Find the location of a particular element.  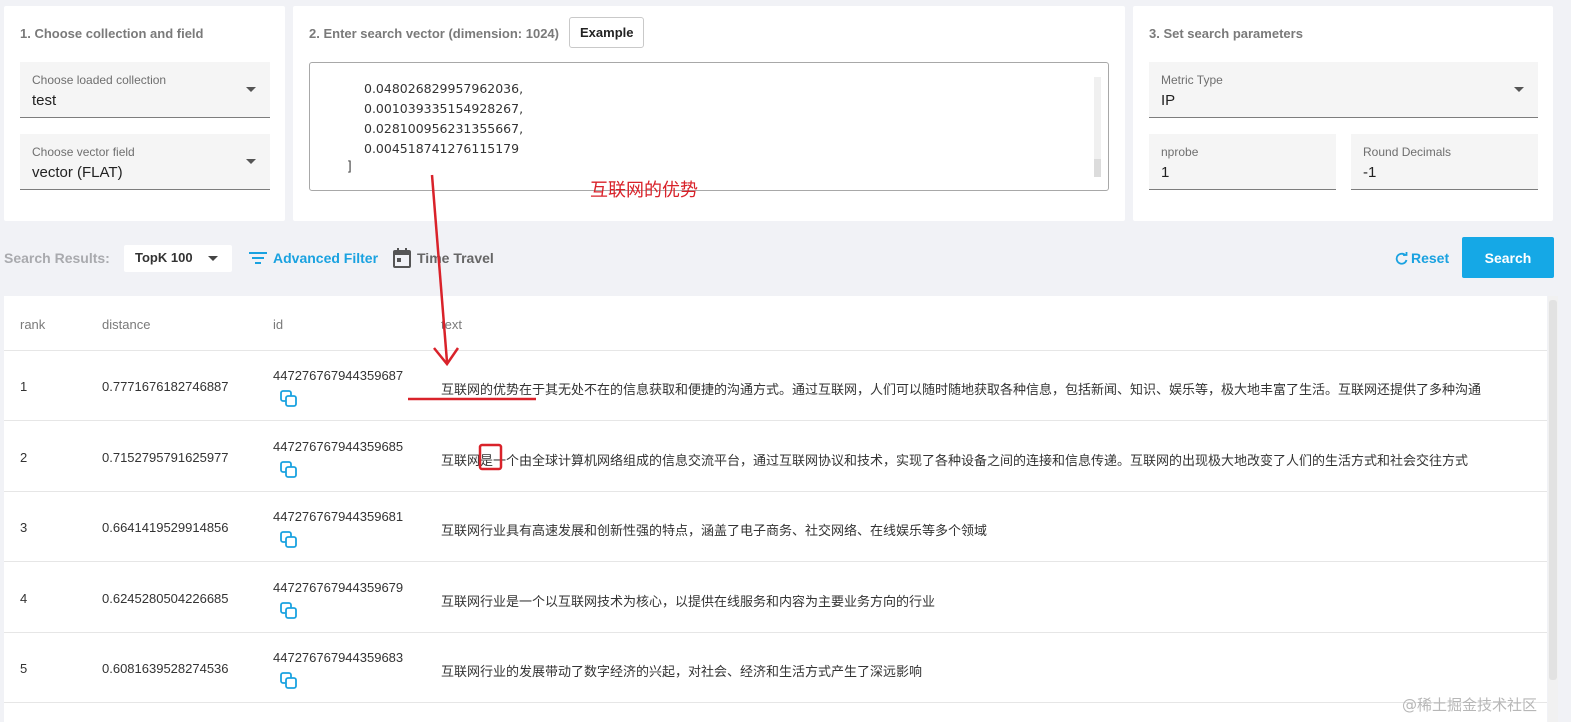

cell-id: 447276767944359685 is located at coordinates (338, 446).